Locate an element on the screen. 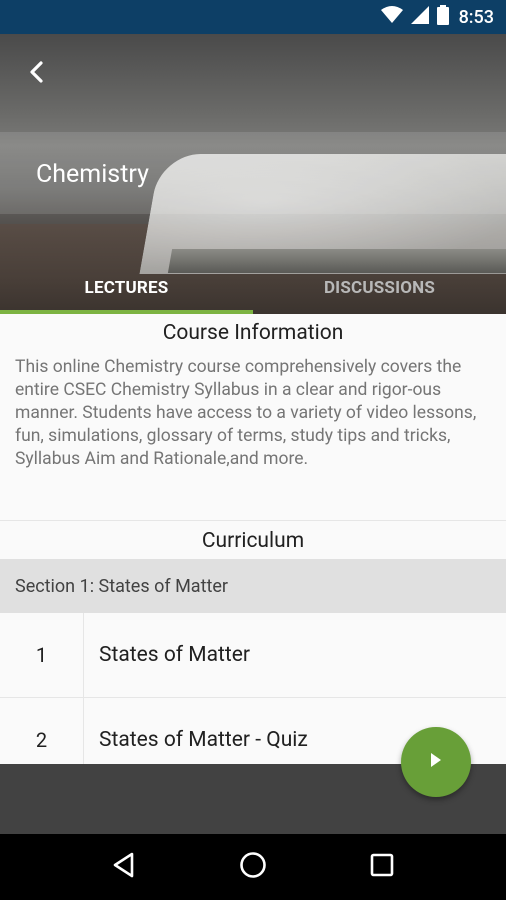 The image size is (506, 900). nav-back-button is located at coordinates (124, 867).